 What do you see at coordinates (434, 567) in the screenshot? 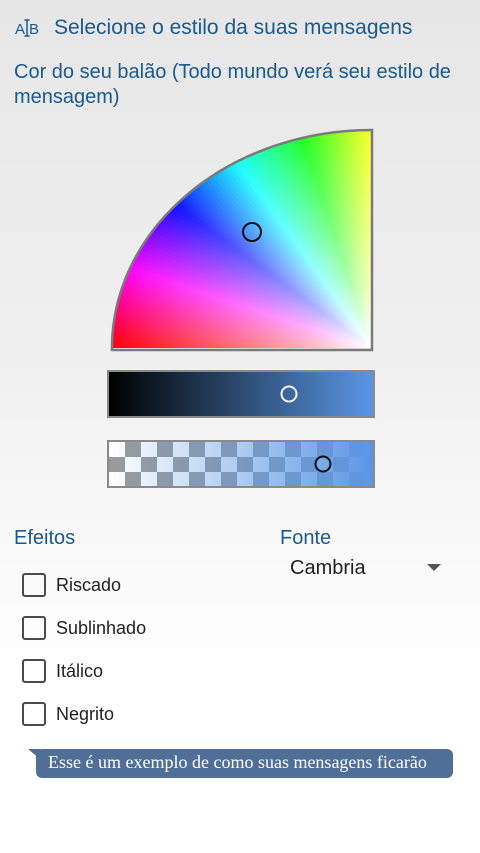
I see `dropdown-caret-icon` at bounding box center [434, 567].